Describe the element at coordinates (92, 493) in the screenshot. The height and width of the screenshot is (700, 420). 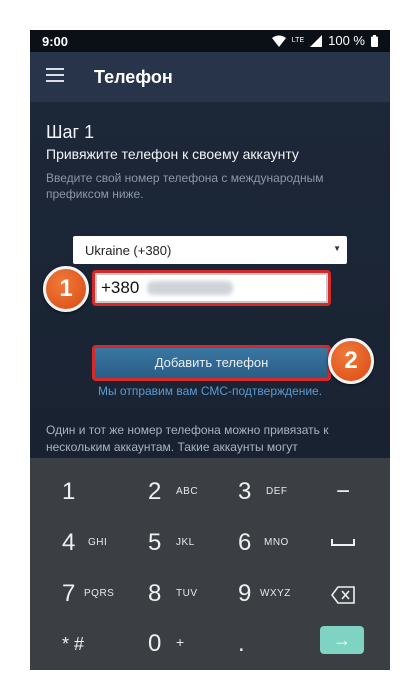
I see `key-1: 1` at that location.